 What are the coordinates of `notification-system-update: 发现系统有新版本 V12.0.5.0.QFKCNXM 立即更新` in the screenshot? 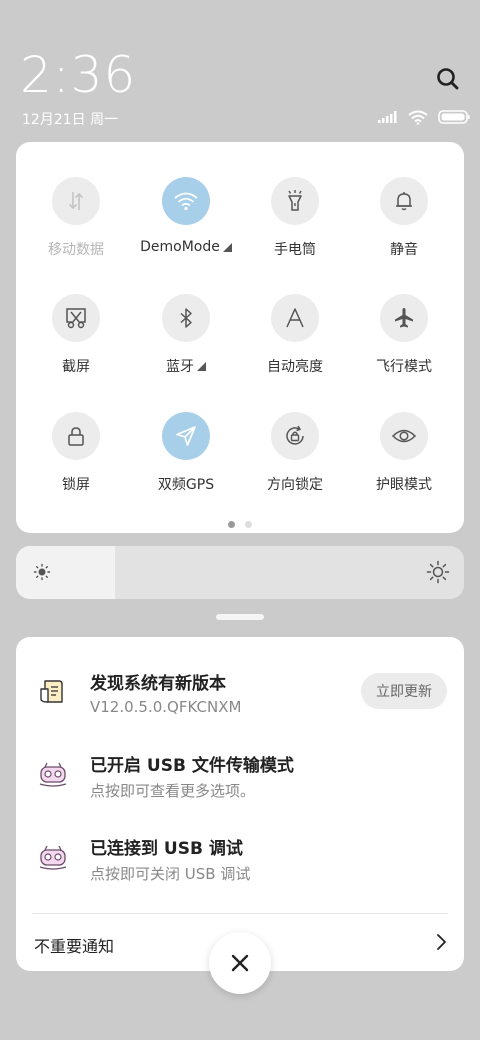 It's located at (240, 699).